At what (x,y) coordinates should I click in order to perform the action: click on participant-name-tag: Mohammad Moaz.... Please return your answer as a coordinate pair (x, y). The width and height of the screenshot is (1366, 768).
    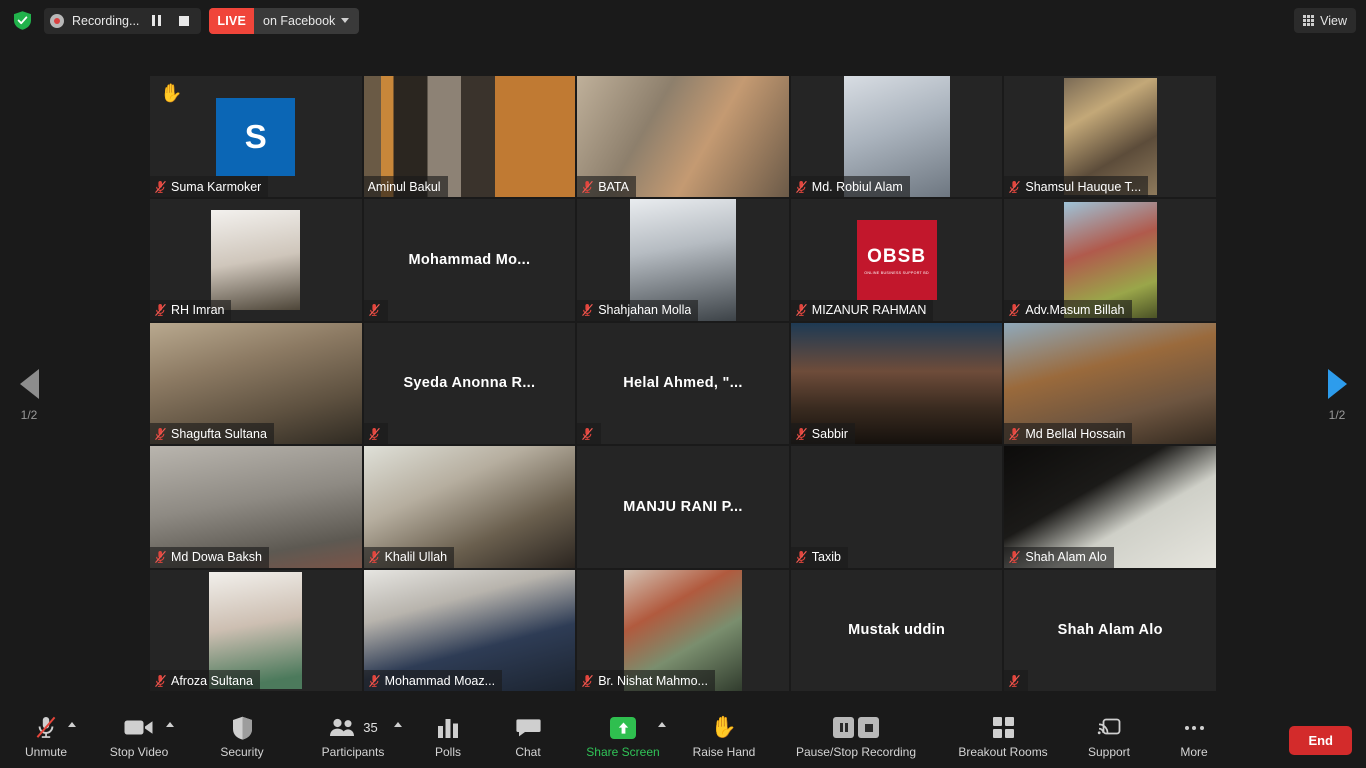
    Looking at the image, I should click on (433, 680).